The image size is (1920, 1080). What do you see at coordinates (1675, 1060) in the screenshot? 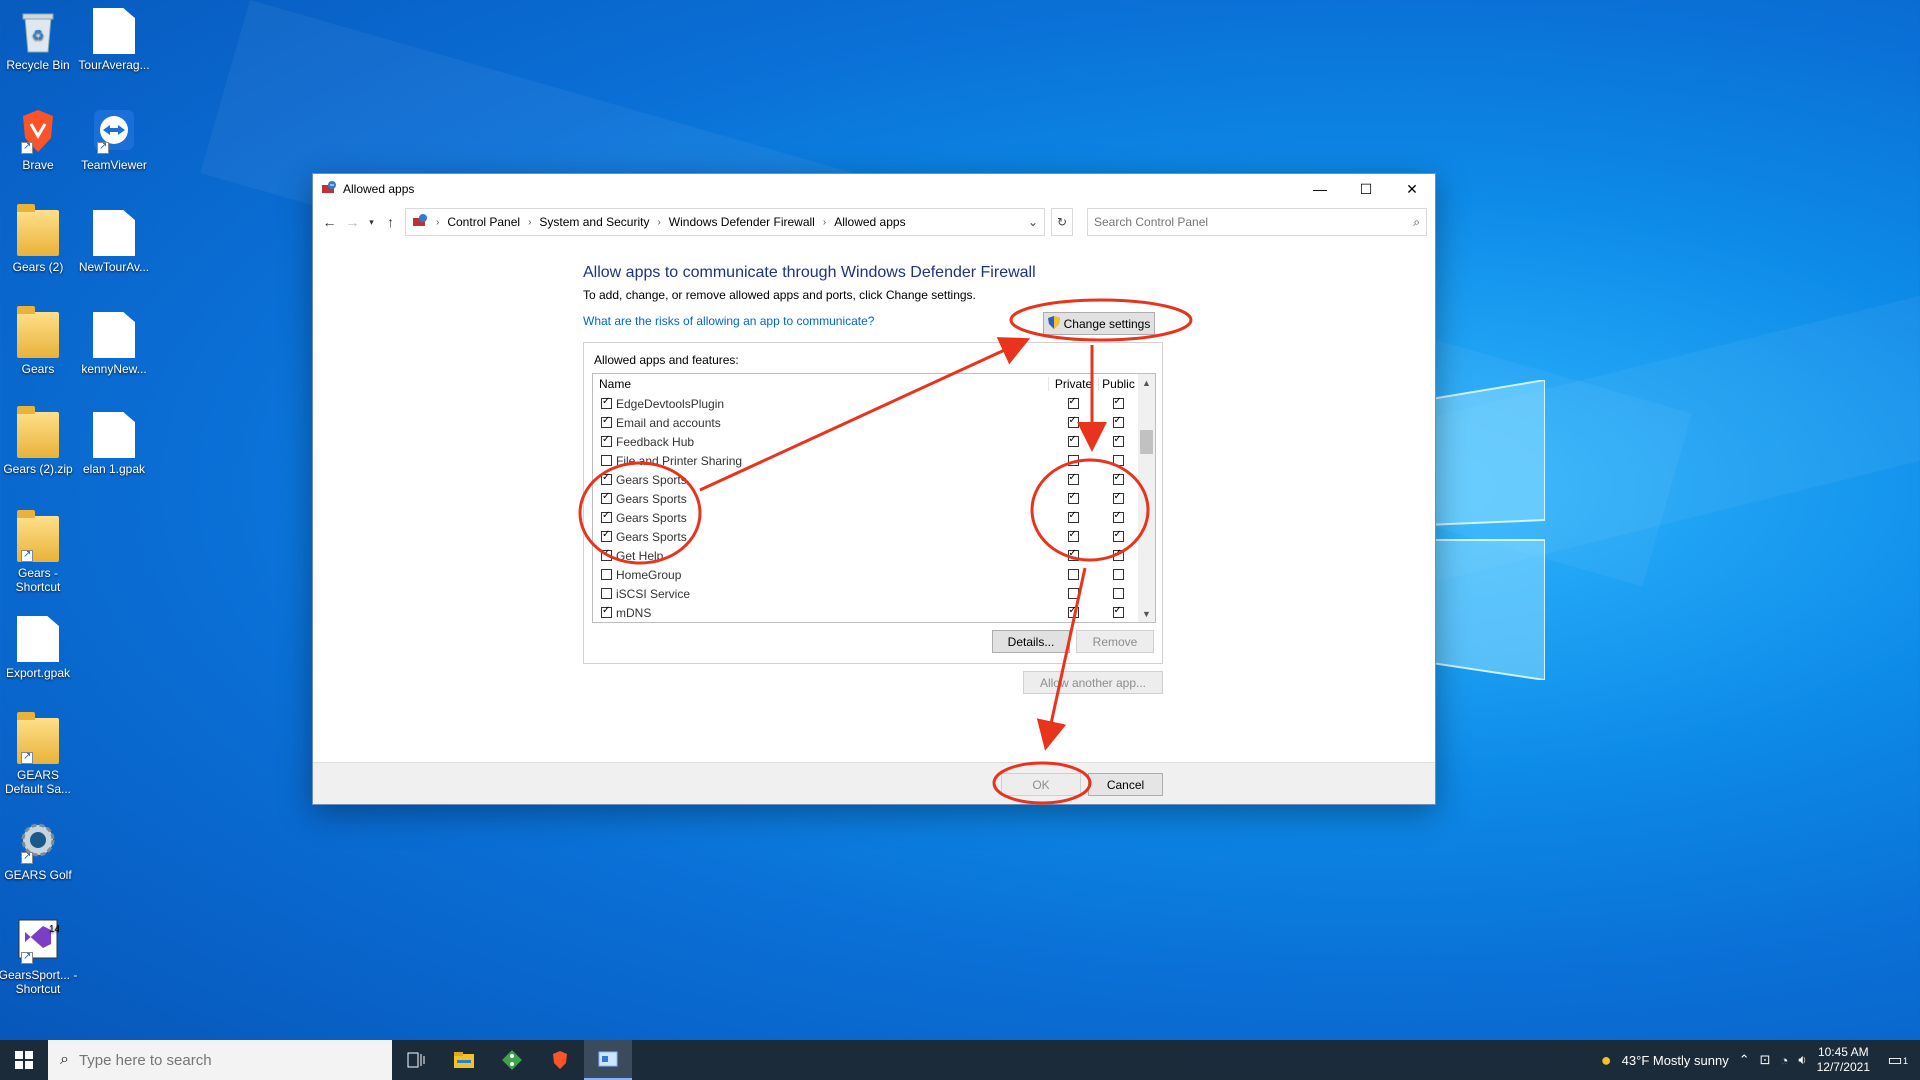
I see `weather-widget: 43°F Mostly sunny` at bounding box center [1675, 1060].